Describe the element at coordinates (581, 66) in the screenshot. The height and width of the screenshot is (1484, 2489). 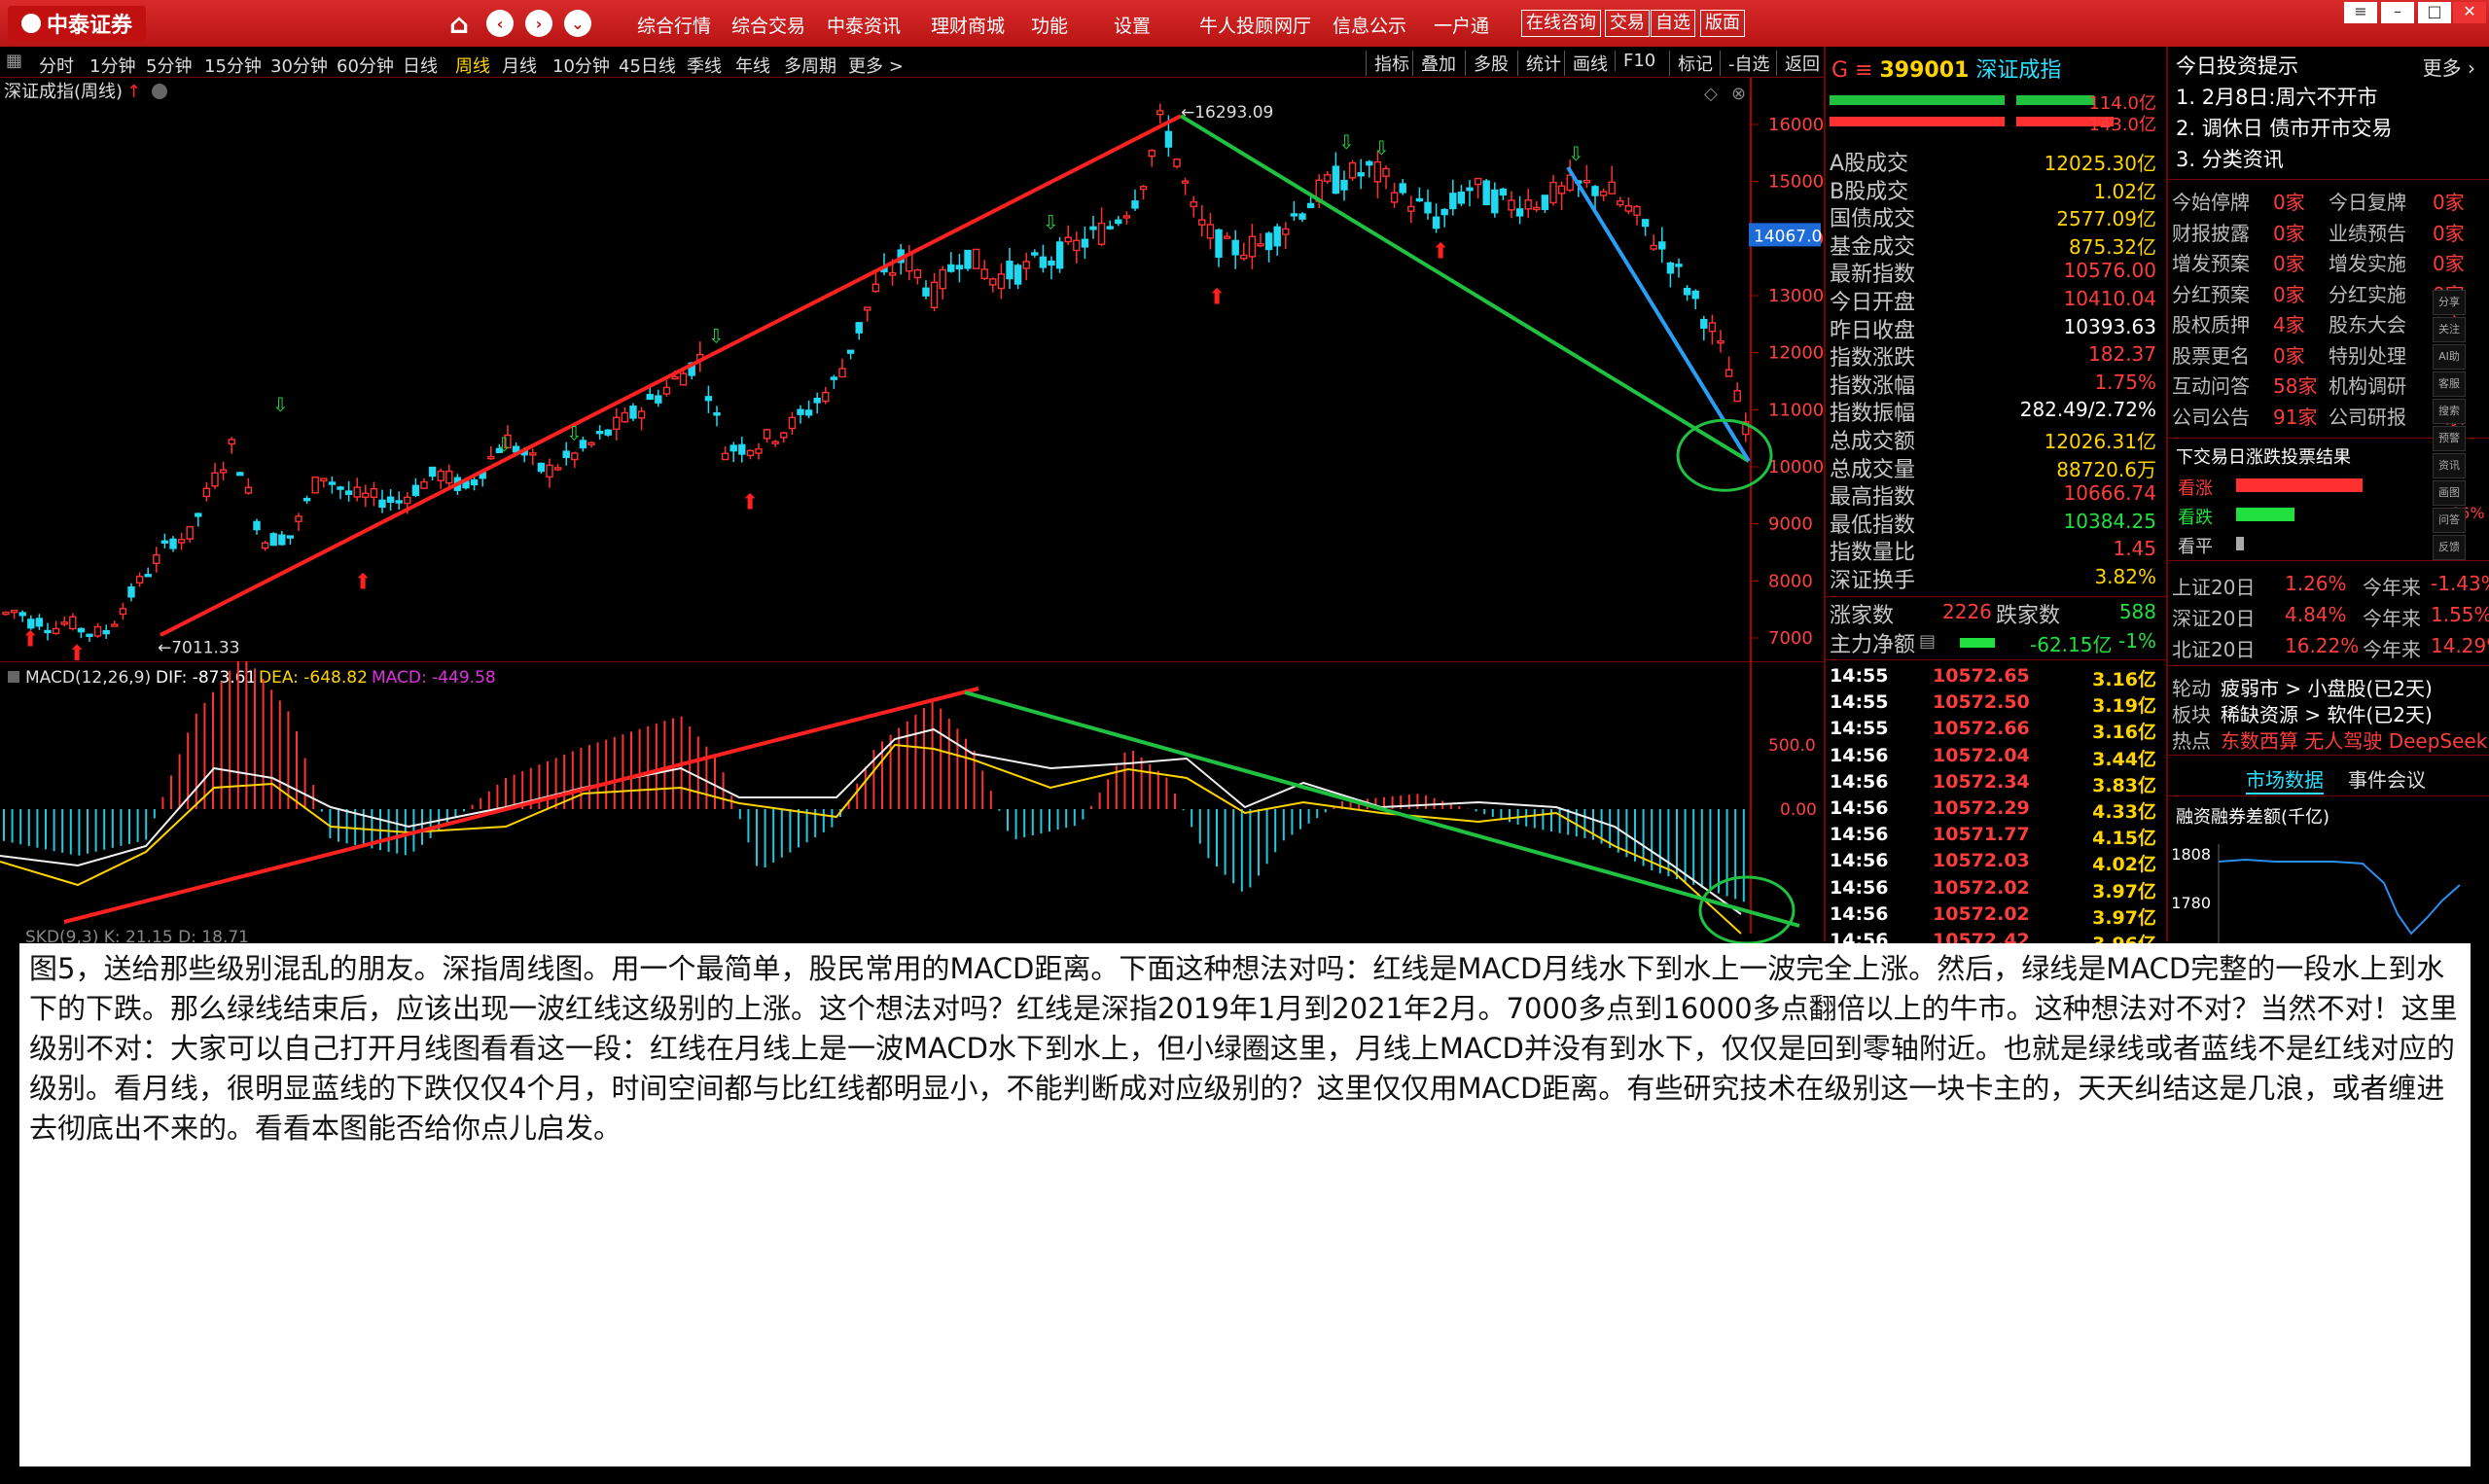
I see `period-tab-9: 10分钟` at that location.